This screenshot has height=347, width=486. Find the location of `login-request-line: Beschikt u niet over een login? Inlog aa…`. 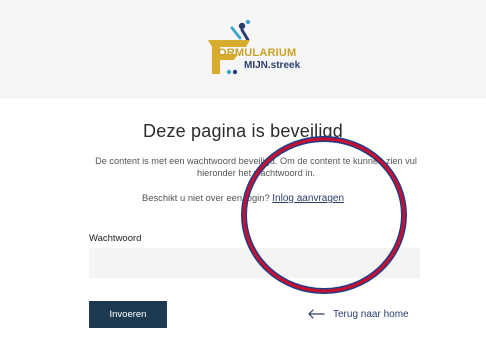

login-request-line: Beschikt u niet over een login? Inlog aa… is located at coordinates (243, 198).